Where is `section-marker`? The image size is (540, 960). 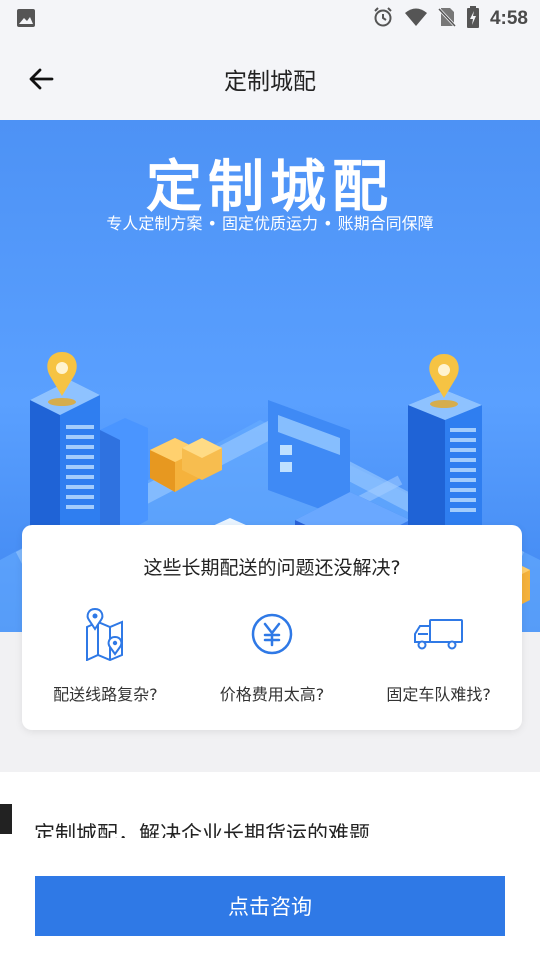 section-marker is located at coordinates (6, 819).